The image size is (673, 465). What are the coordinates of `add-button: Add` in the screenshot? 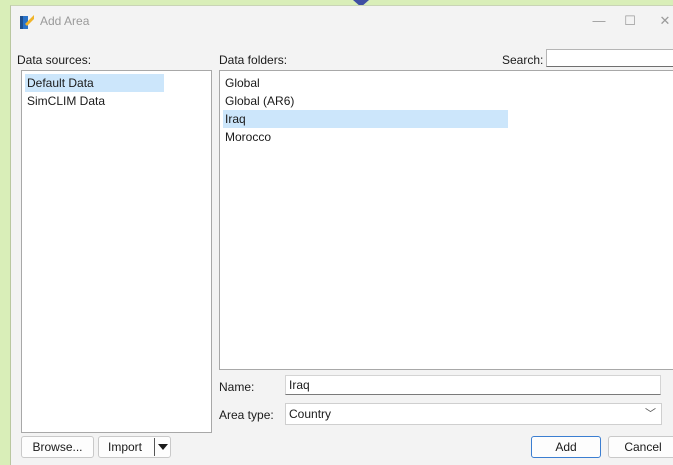 It's located at (566, 447).